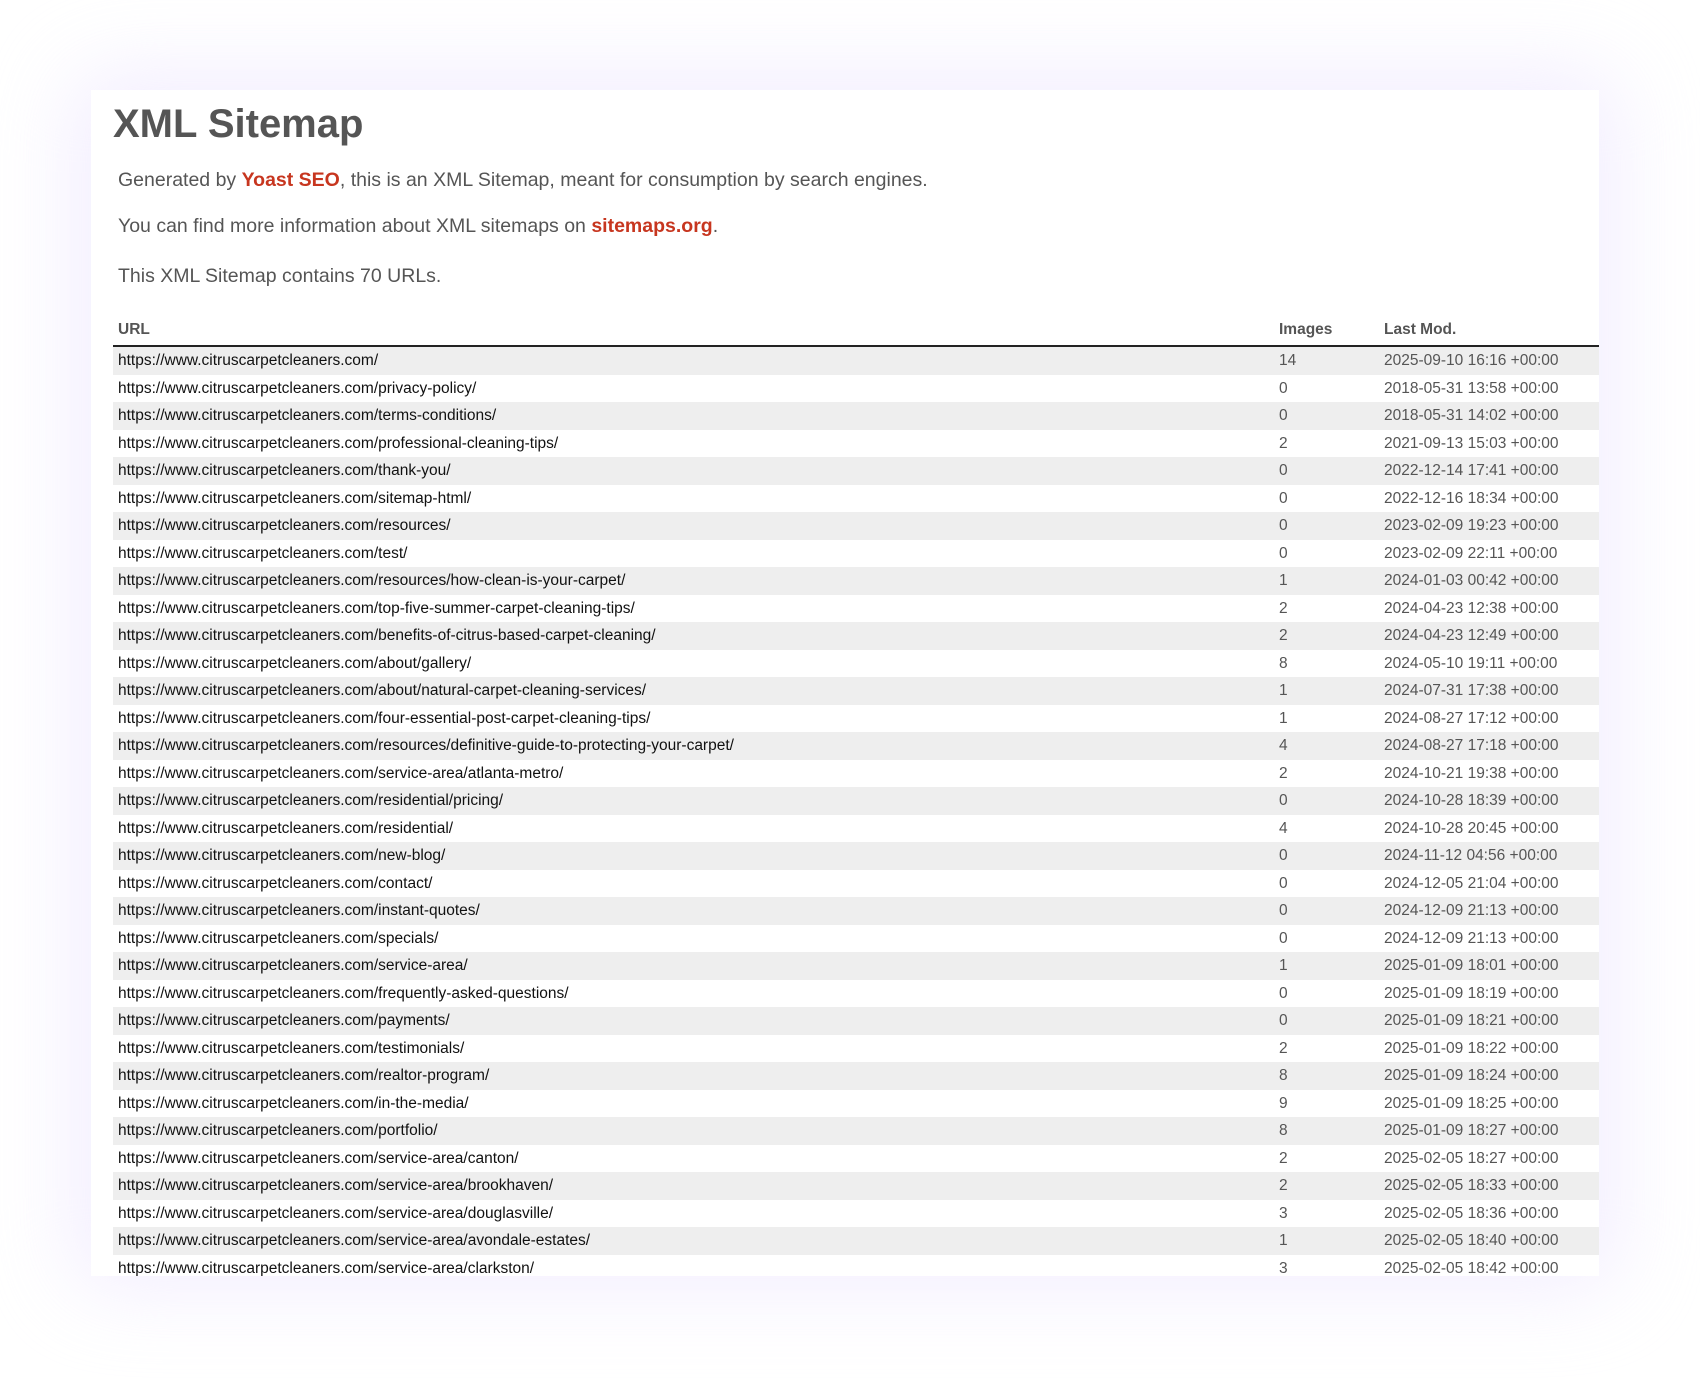 The image size is (1700, 1381). What do you see at coordinates (1471, 828) in the screenshot?
I see `last-modified: 2024-10-28 20:45 +00:00` at bounding box center [1471, 828].